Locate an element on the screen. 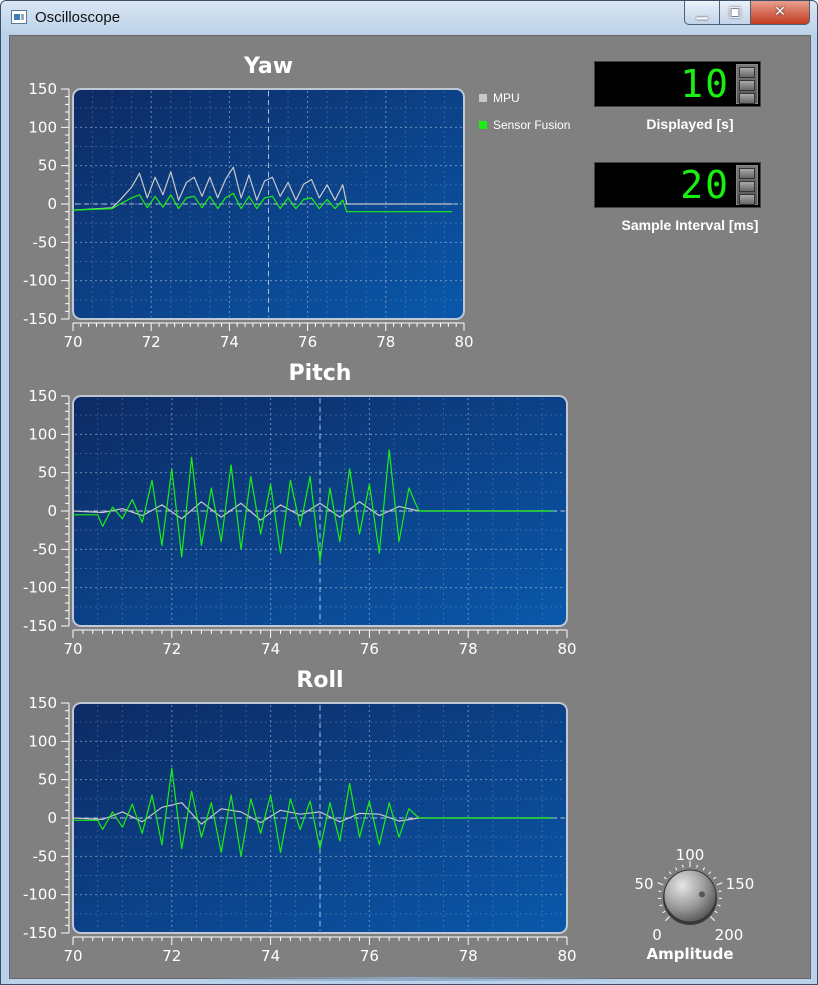 This screenshot has width=818, height=985. amplitude-label: Amplitude is located at coordinates (689, 954).